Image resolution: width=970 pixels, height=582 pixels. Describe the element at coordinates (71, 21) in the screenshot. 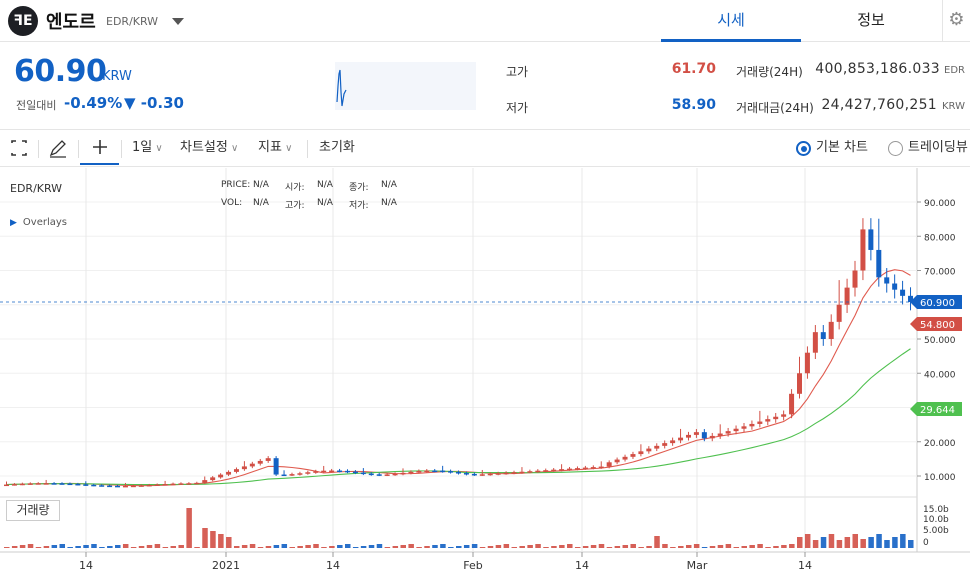

I see `coin-name: 엔도르` at that location.